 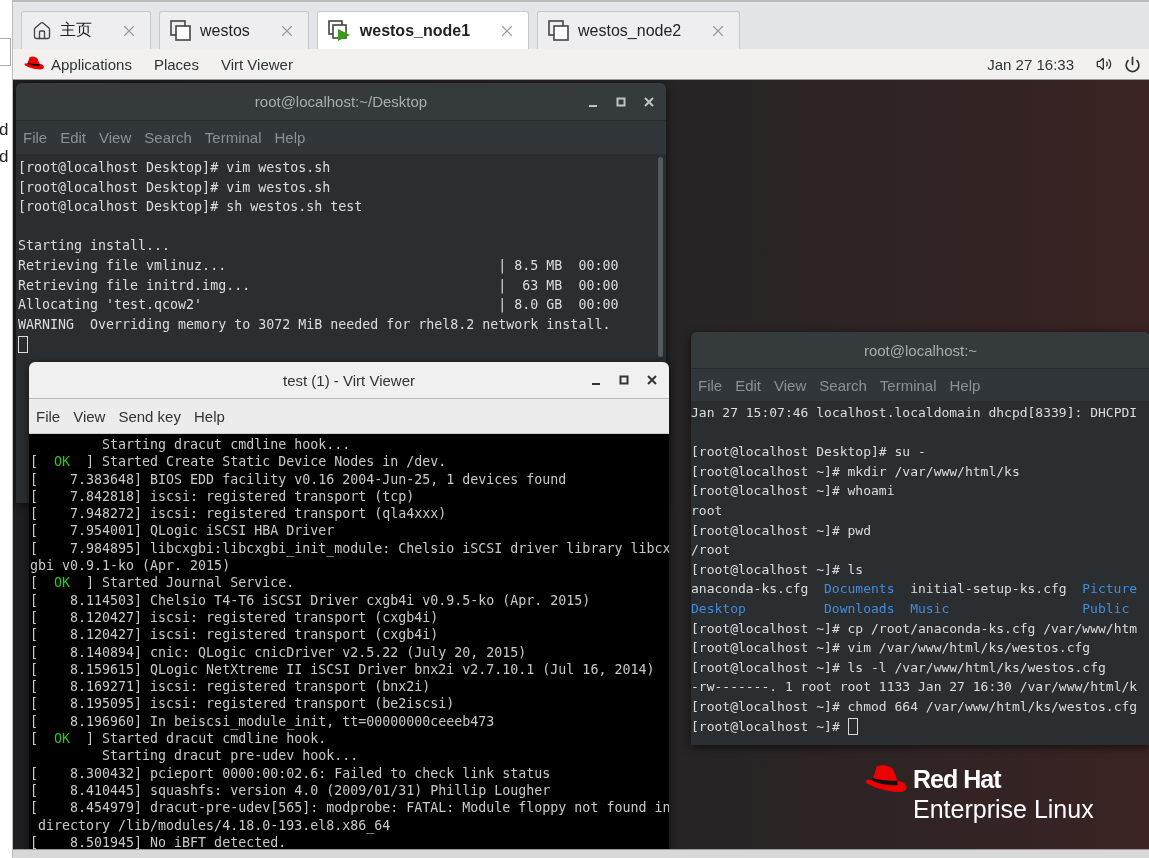 What do you see at coordinates (183, 531) in the screenshot?
I see `console-line: [ 7.954001] QLogic iSCSI HBA Driver` at bounding box center [183, 531].